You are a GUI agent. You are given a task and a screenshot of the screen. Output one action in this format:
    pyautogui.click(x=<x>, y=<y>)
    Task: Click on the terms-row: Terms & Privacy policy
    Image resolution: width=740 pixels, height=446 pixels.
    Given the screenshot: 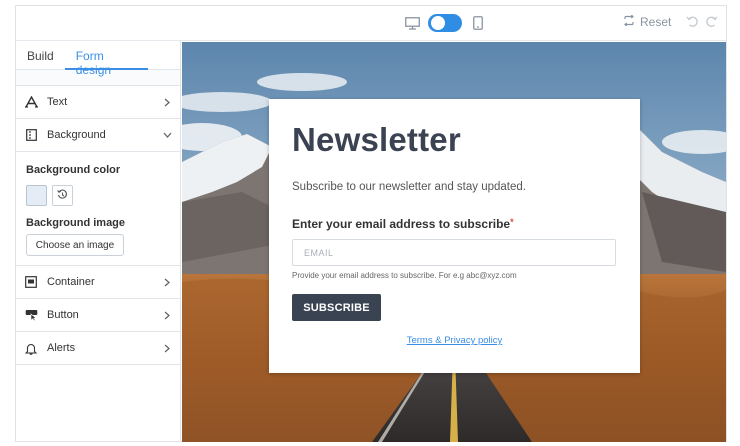 What is the action you would take?
    pyautogui.click(x=454, y=340)
    